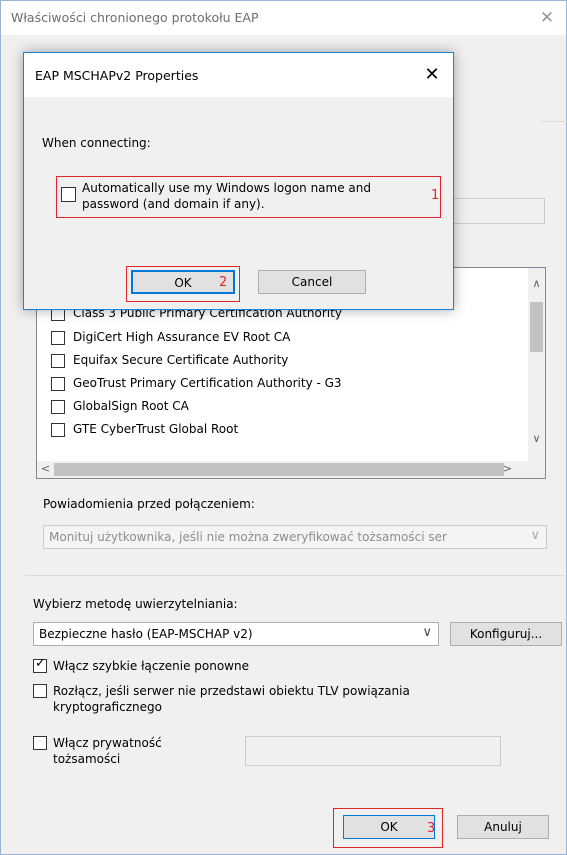 Image resolution: width=567 pixels, height=855 pixels. What do you see at coordinates (96, 143) in the screenshot?
I see `when-connecting-label: When connecting:` at bounding box center [96, 143].